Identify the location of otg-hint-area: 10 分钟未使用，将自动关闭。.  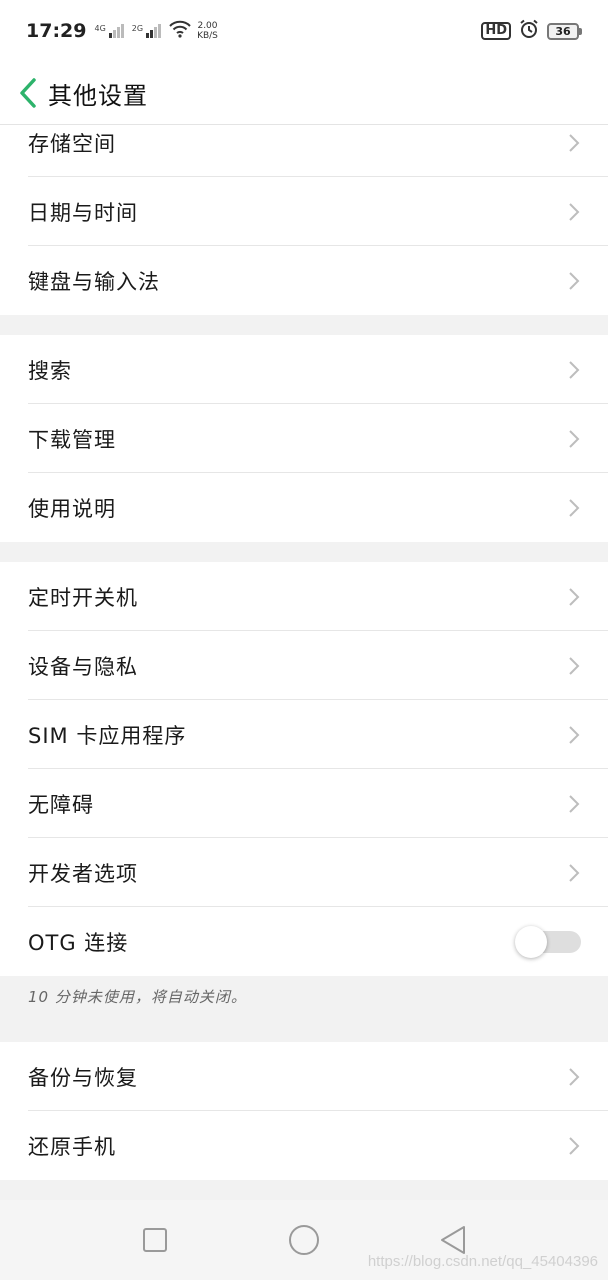
(304, 1009).